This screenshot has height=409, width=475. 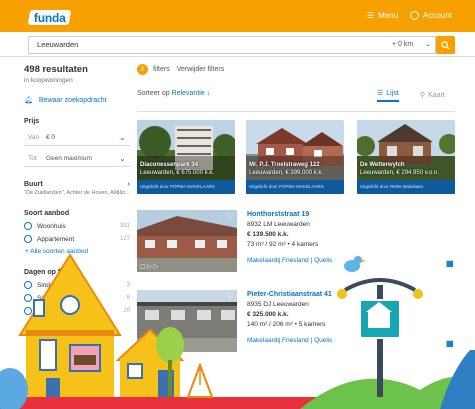 I want to click on chevron-right-icon: ›, so click(x=128, y=184).